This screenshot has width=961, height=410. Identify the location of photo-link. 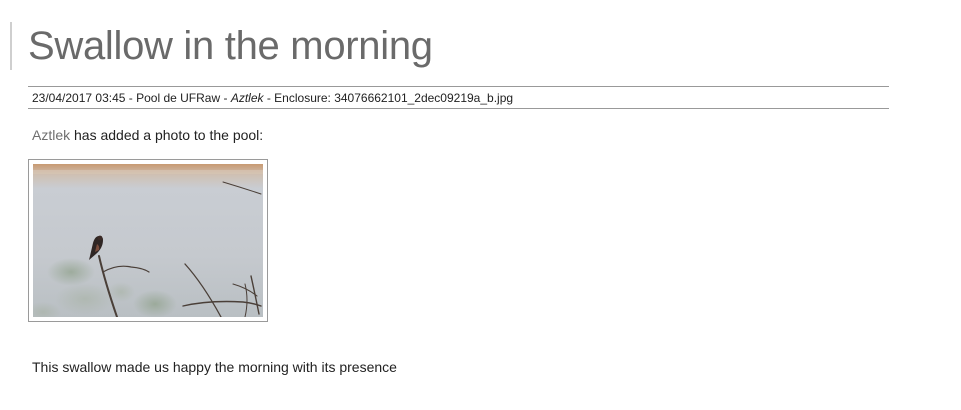
(148, 240).